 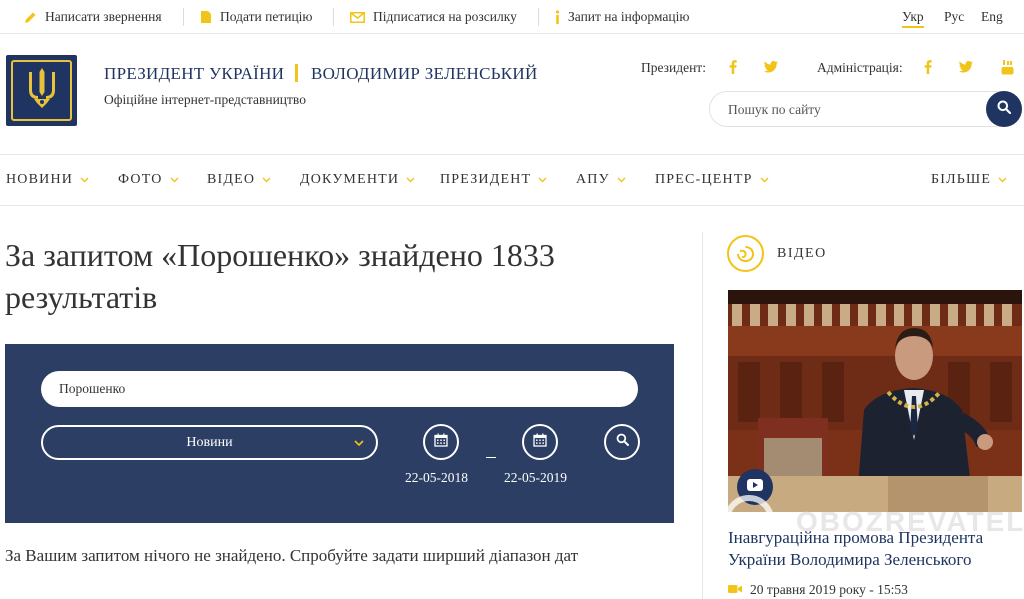 What do you see at coordinates (601, 180) in the screenshot?
I see `nav-item-apu: АПУ` at bounding box center [601, 180].